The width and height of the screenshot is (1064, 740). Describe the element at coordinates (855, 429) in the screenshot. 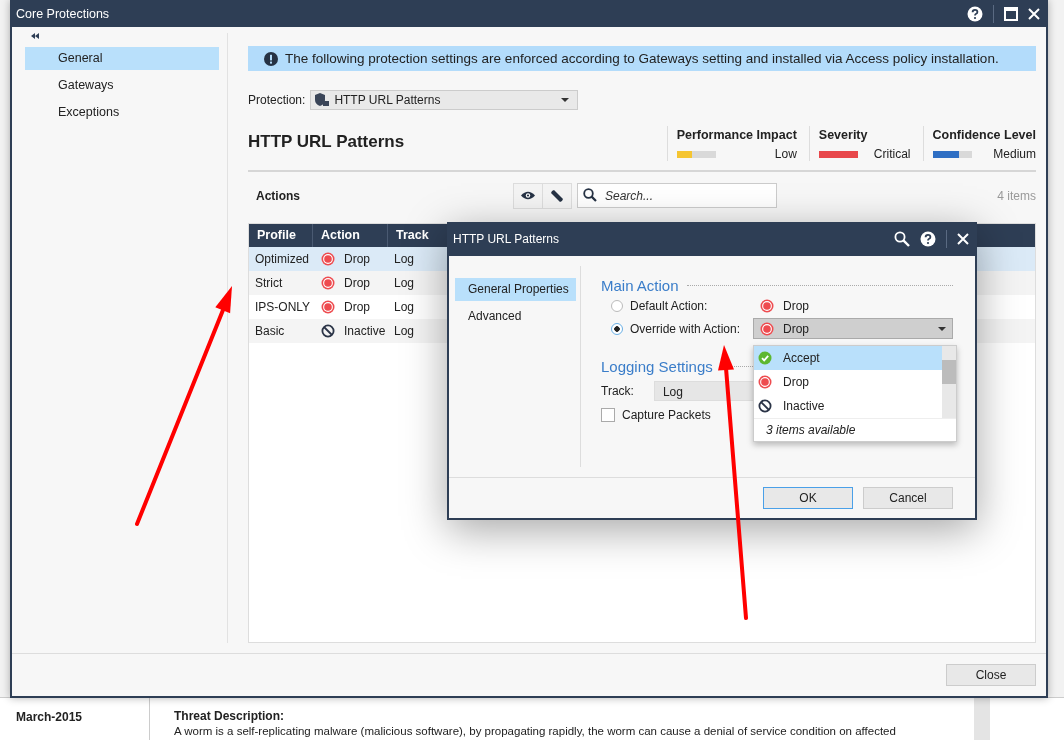

I see `items-available-text: 3 items available` at that location.